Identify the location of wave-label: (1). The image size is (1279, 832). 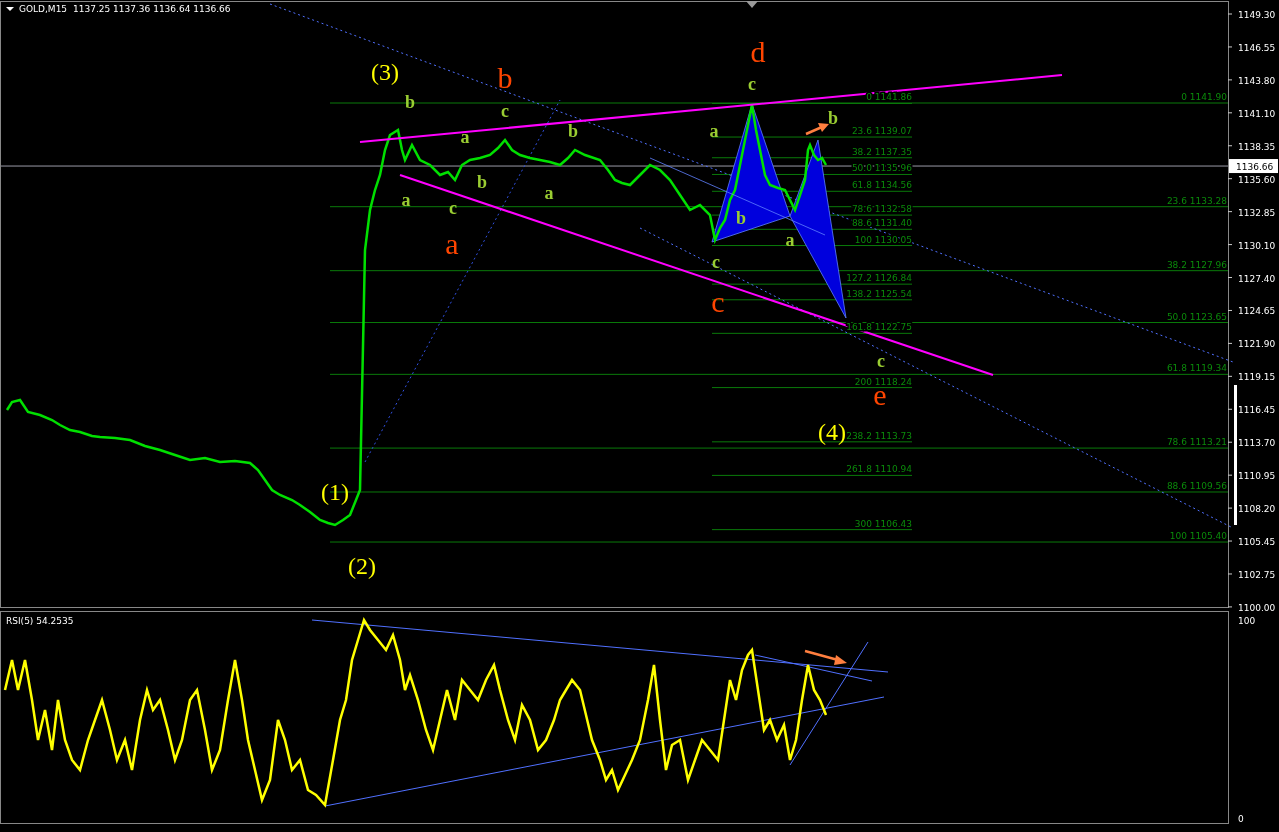
(335, 492).